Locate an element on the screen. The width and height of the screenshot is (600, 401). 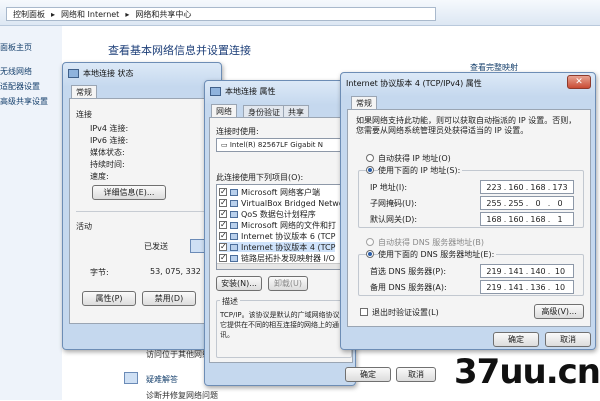
breadcrumb-network-sharing-center: 网络和共享中心 is located at coordinates (163, 14).